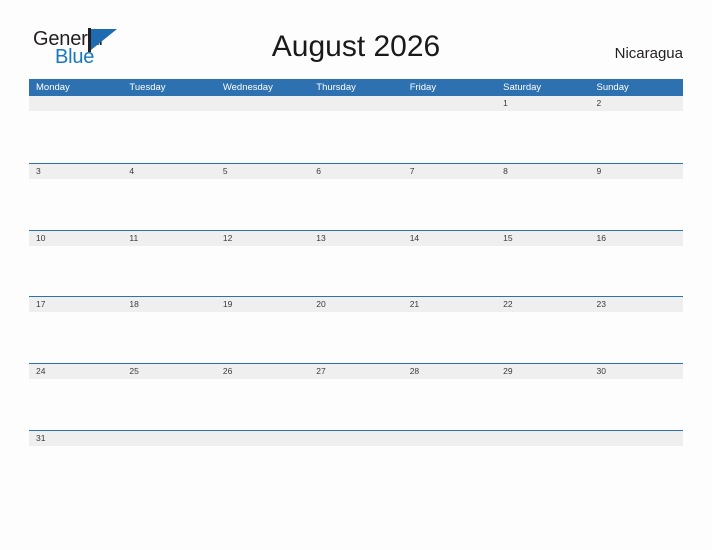 Image resolution: width=712 pixels, height=550 pixels. I want to click on week-row: 10 11 12 13 14 15 16, so click(356, 263).